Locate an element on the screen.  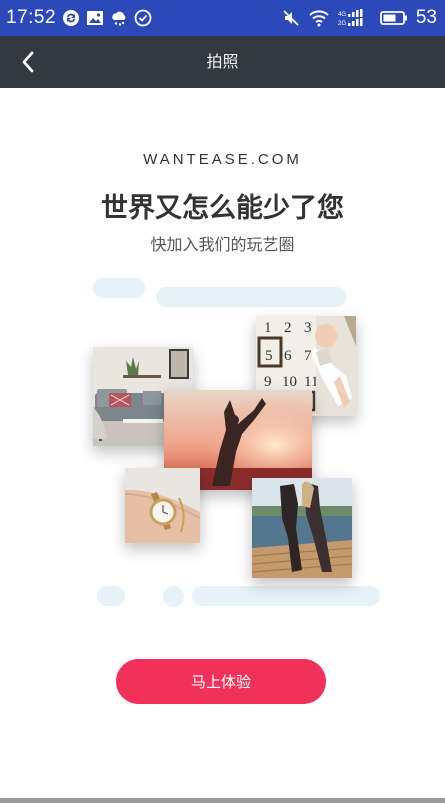
calendar-number: 6 is located at coordinates (288, 356).